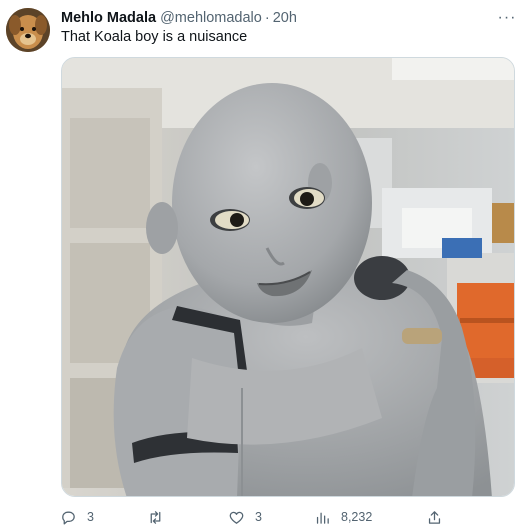 The height and width of the screenshot is (531, 526). I want to click on display-name: Mehlo Madala, so click(108, 18).